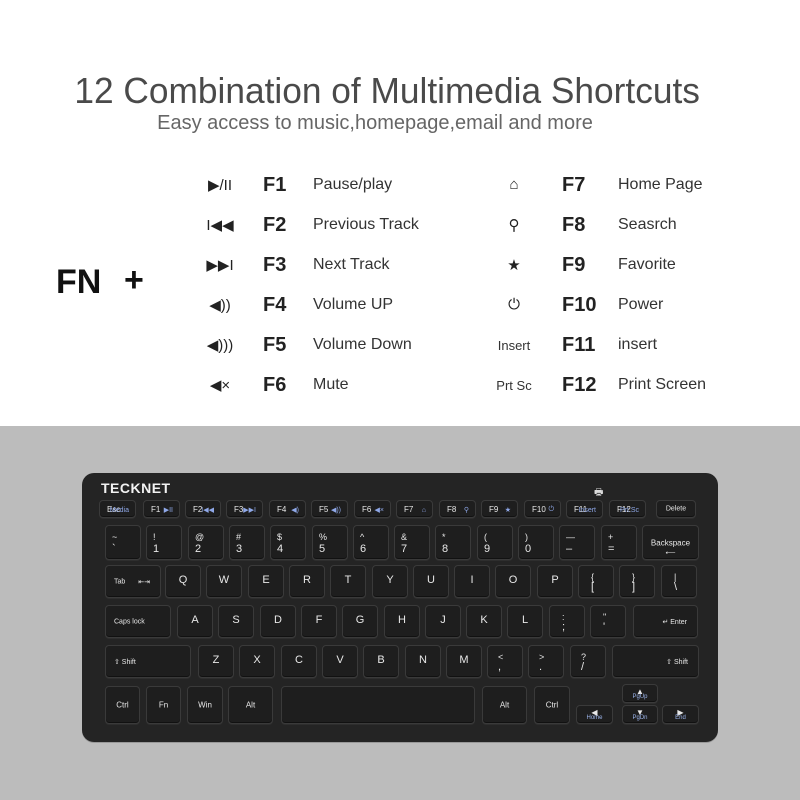  What do you see at coordinates (330, 542) in the screenshot?
I see `key-5: % 5` at bounding box center [330, 542].